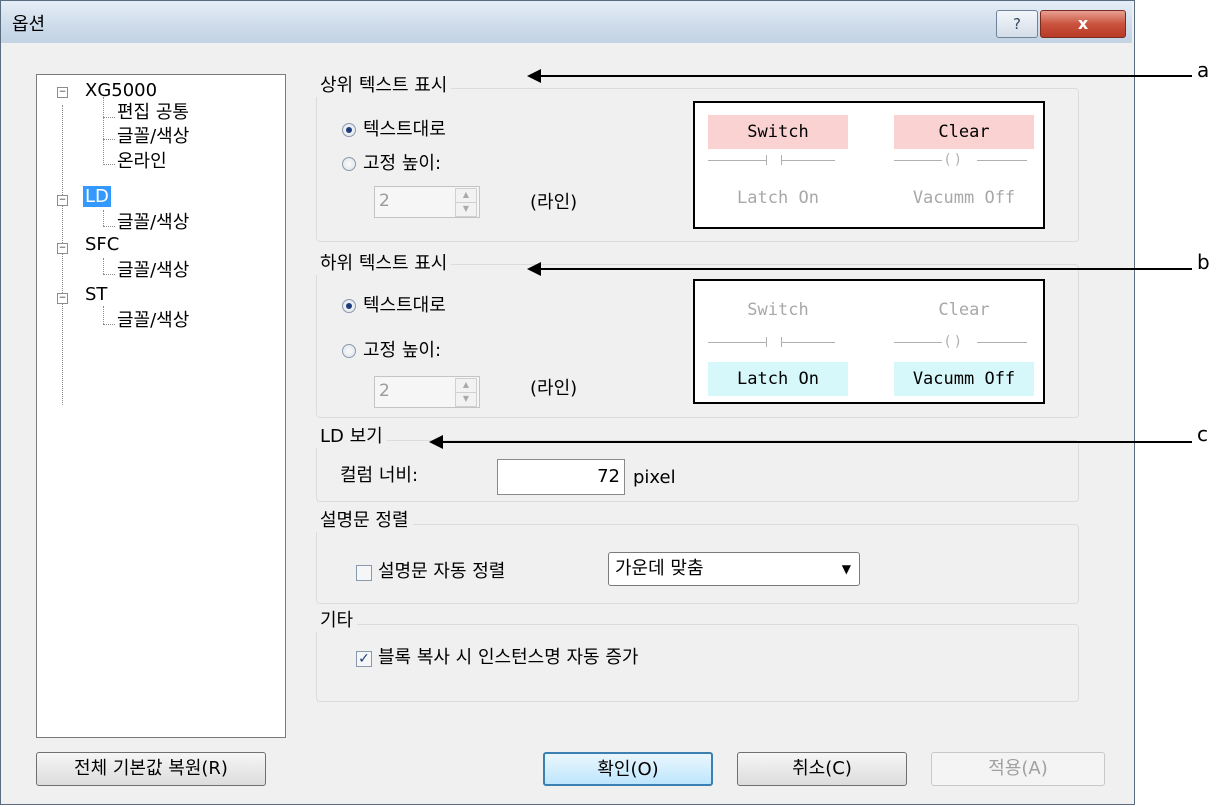 This screenshot has height=807, width=1219. What do you see at coordinates (561, 477) in the screenshot?
I see `column-width-input: 72` at bounding box center [561, 477].